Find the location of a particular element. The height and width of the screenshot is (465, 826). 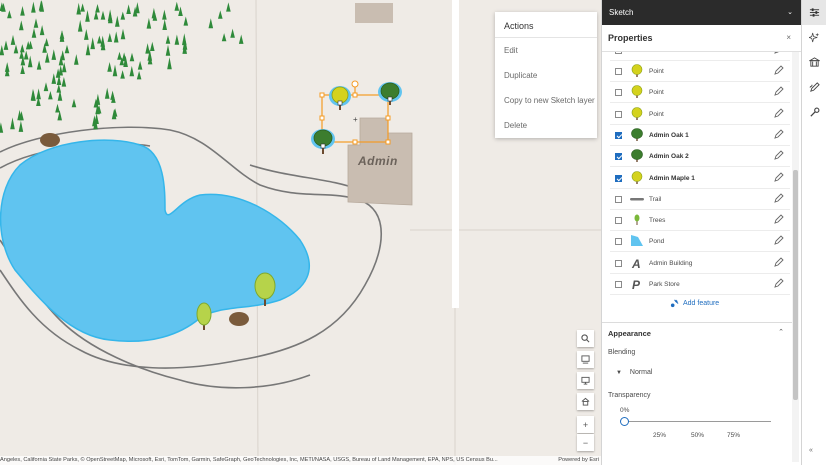

feature-label: Trail is located at coordinates (655, 199).